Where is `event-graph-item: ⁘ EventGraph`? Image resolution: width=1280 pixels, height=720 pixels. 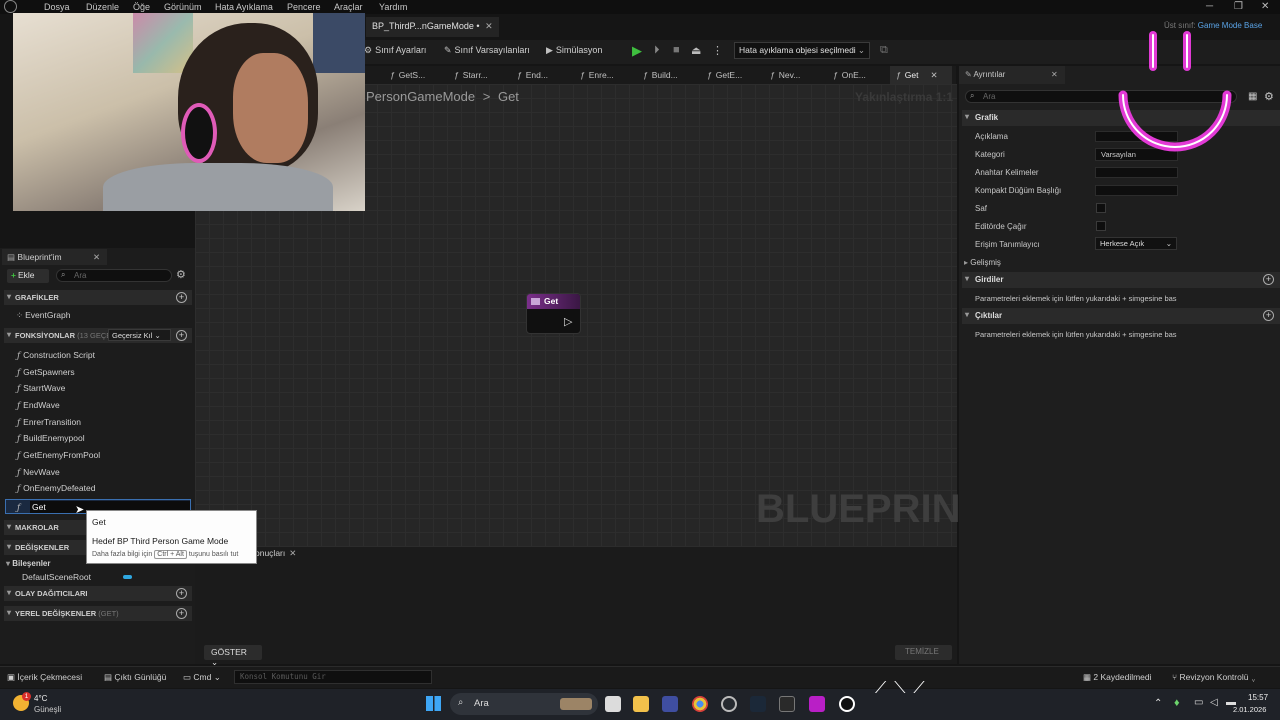 event-graph-item: ⁘ EventGraph is located at coordinates (43, 315).